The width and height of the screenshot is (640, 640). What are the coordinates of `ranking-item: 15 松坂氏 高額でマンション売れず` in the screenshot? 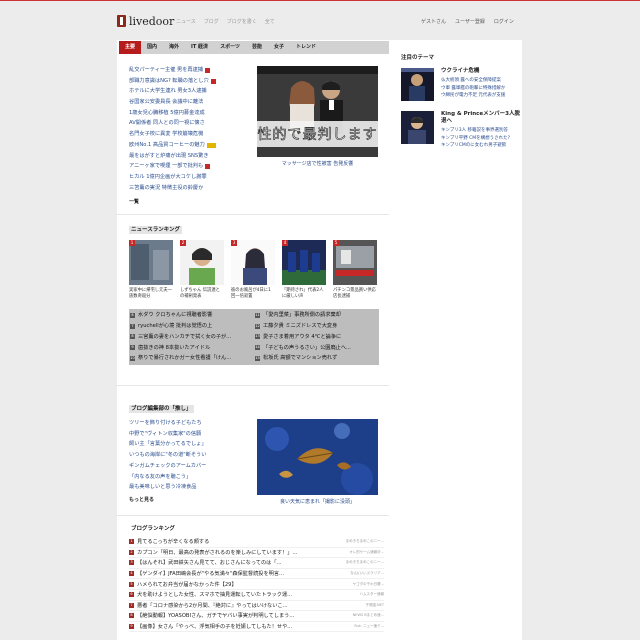 It's located at (316, 358).